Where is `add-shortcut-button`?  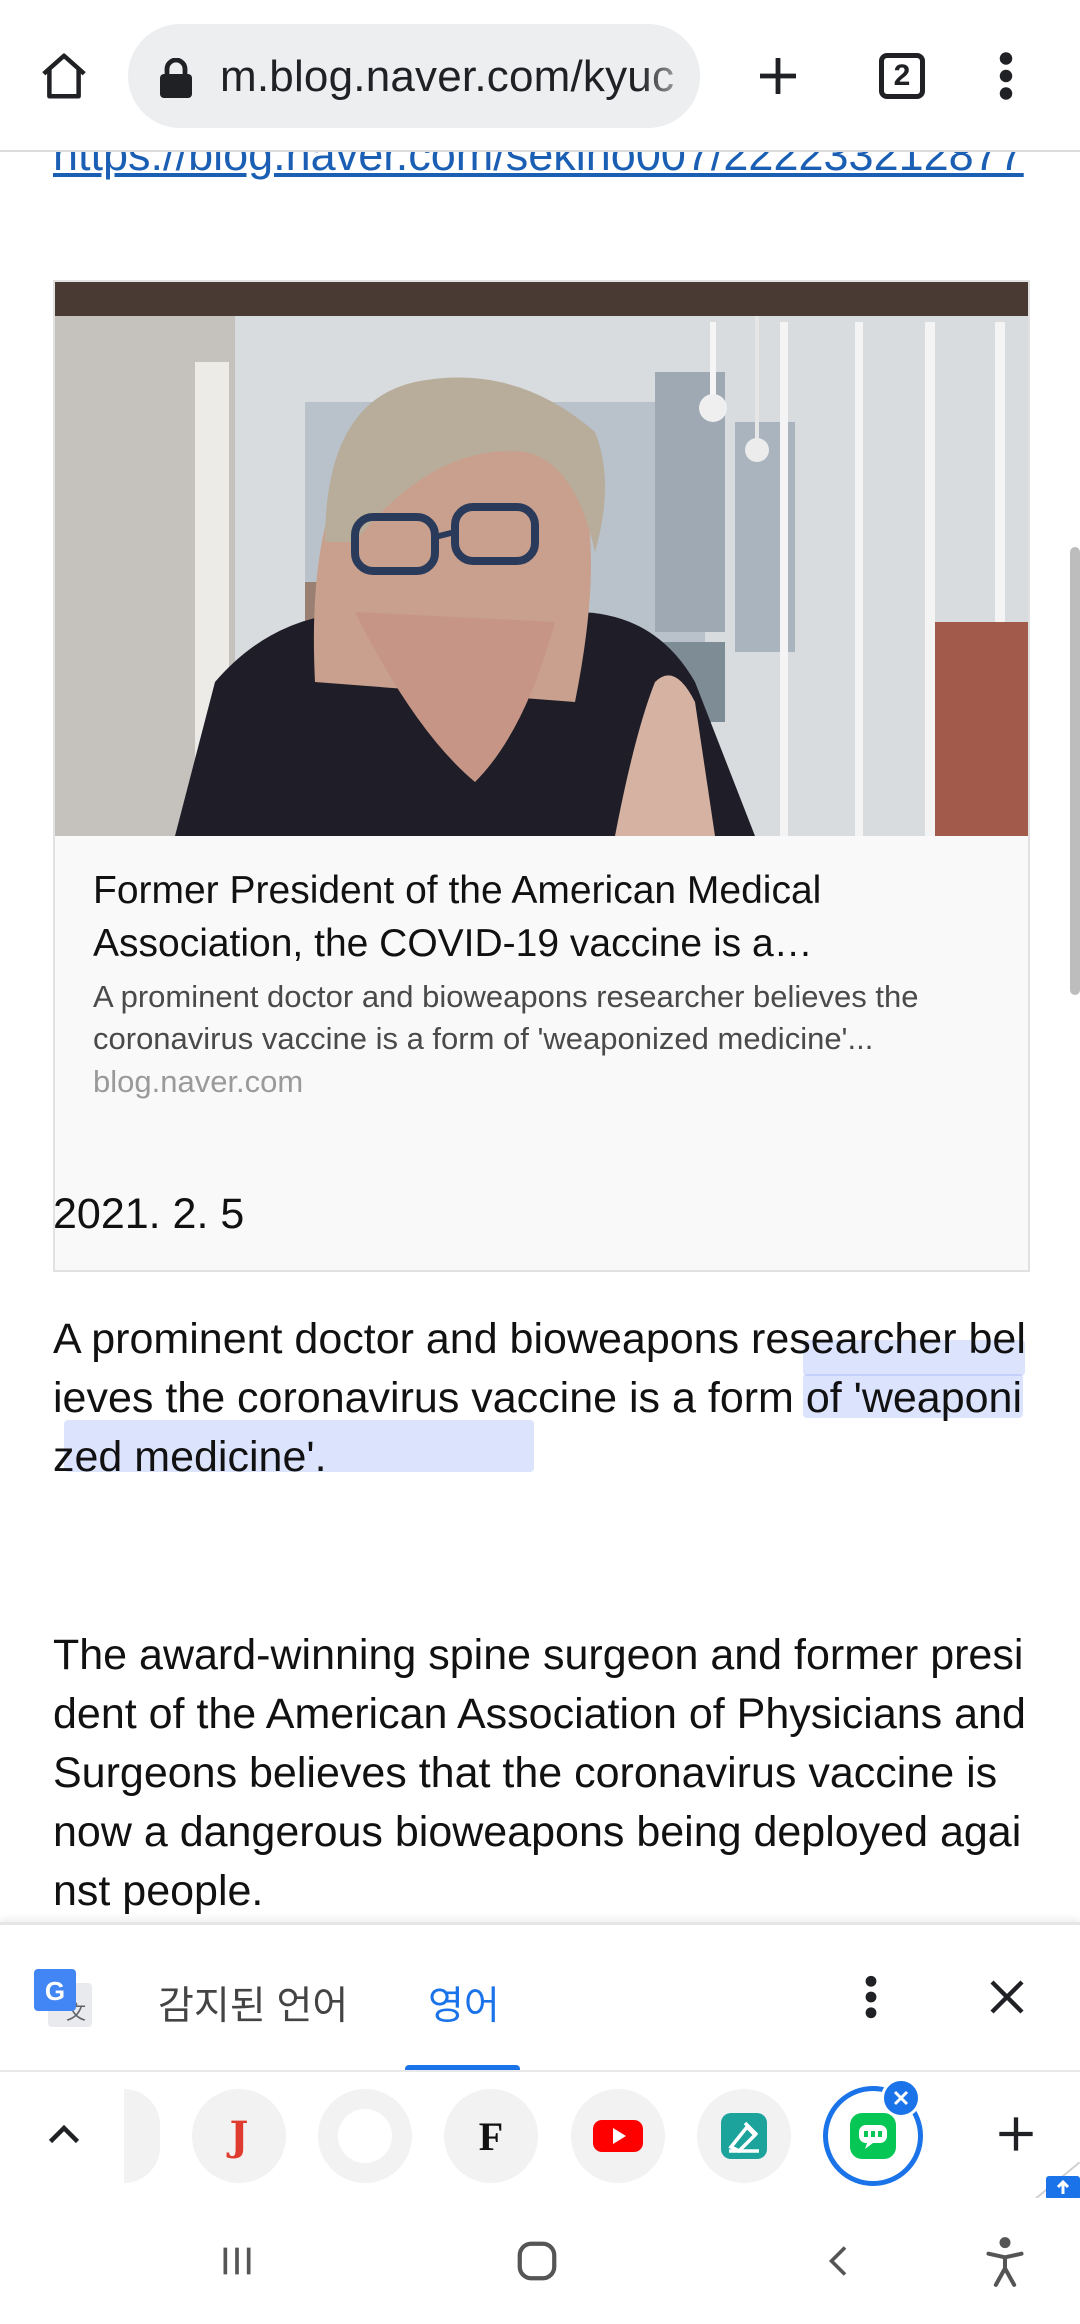
add-shortcut-button is located at coordinates (1016, 2134).